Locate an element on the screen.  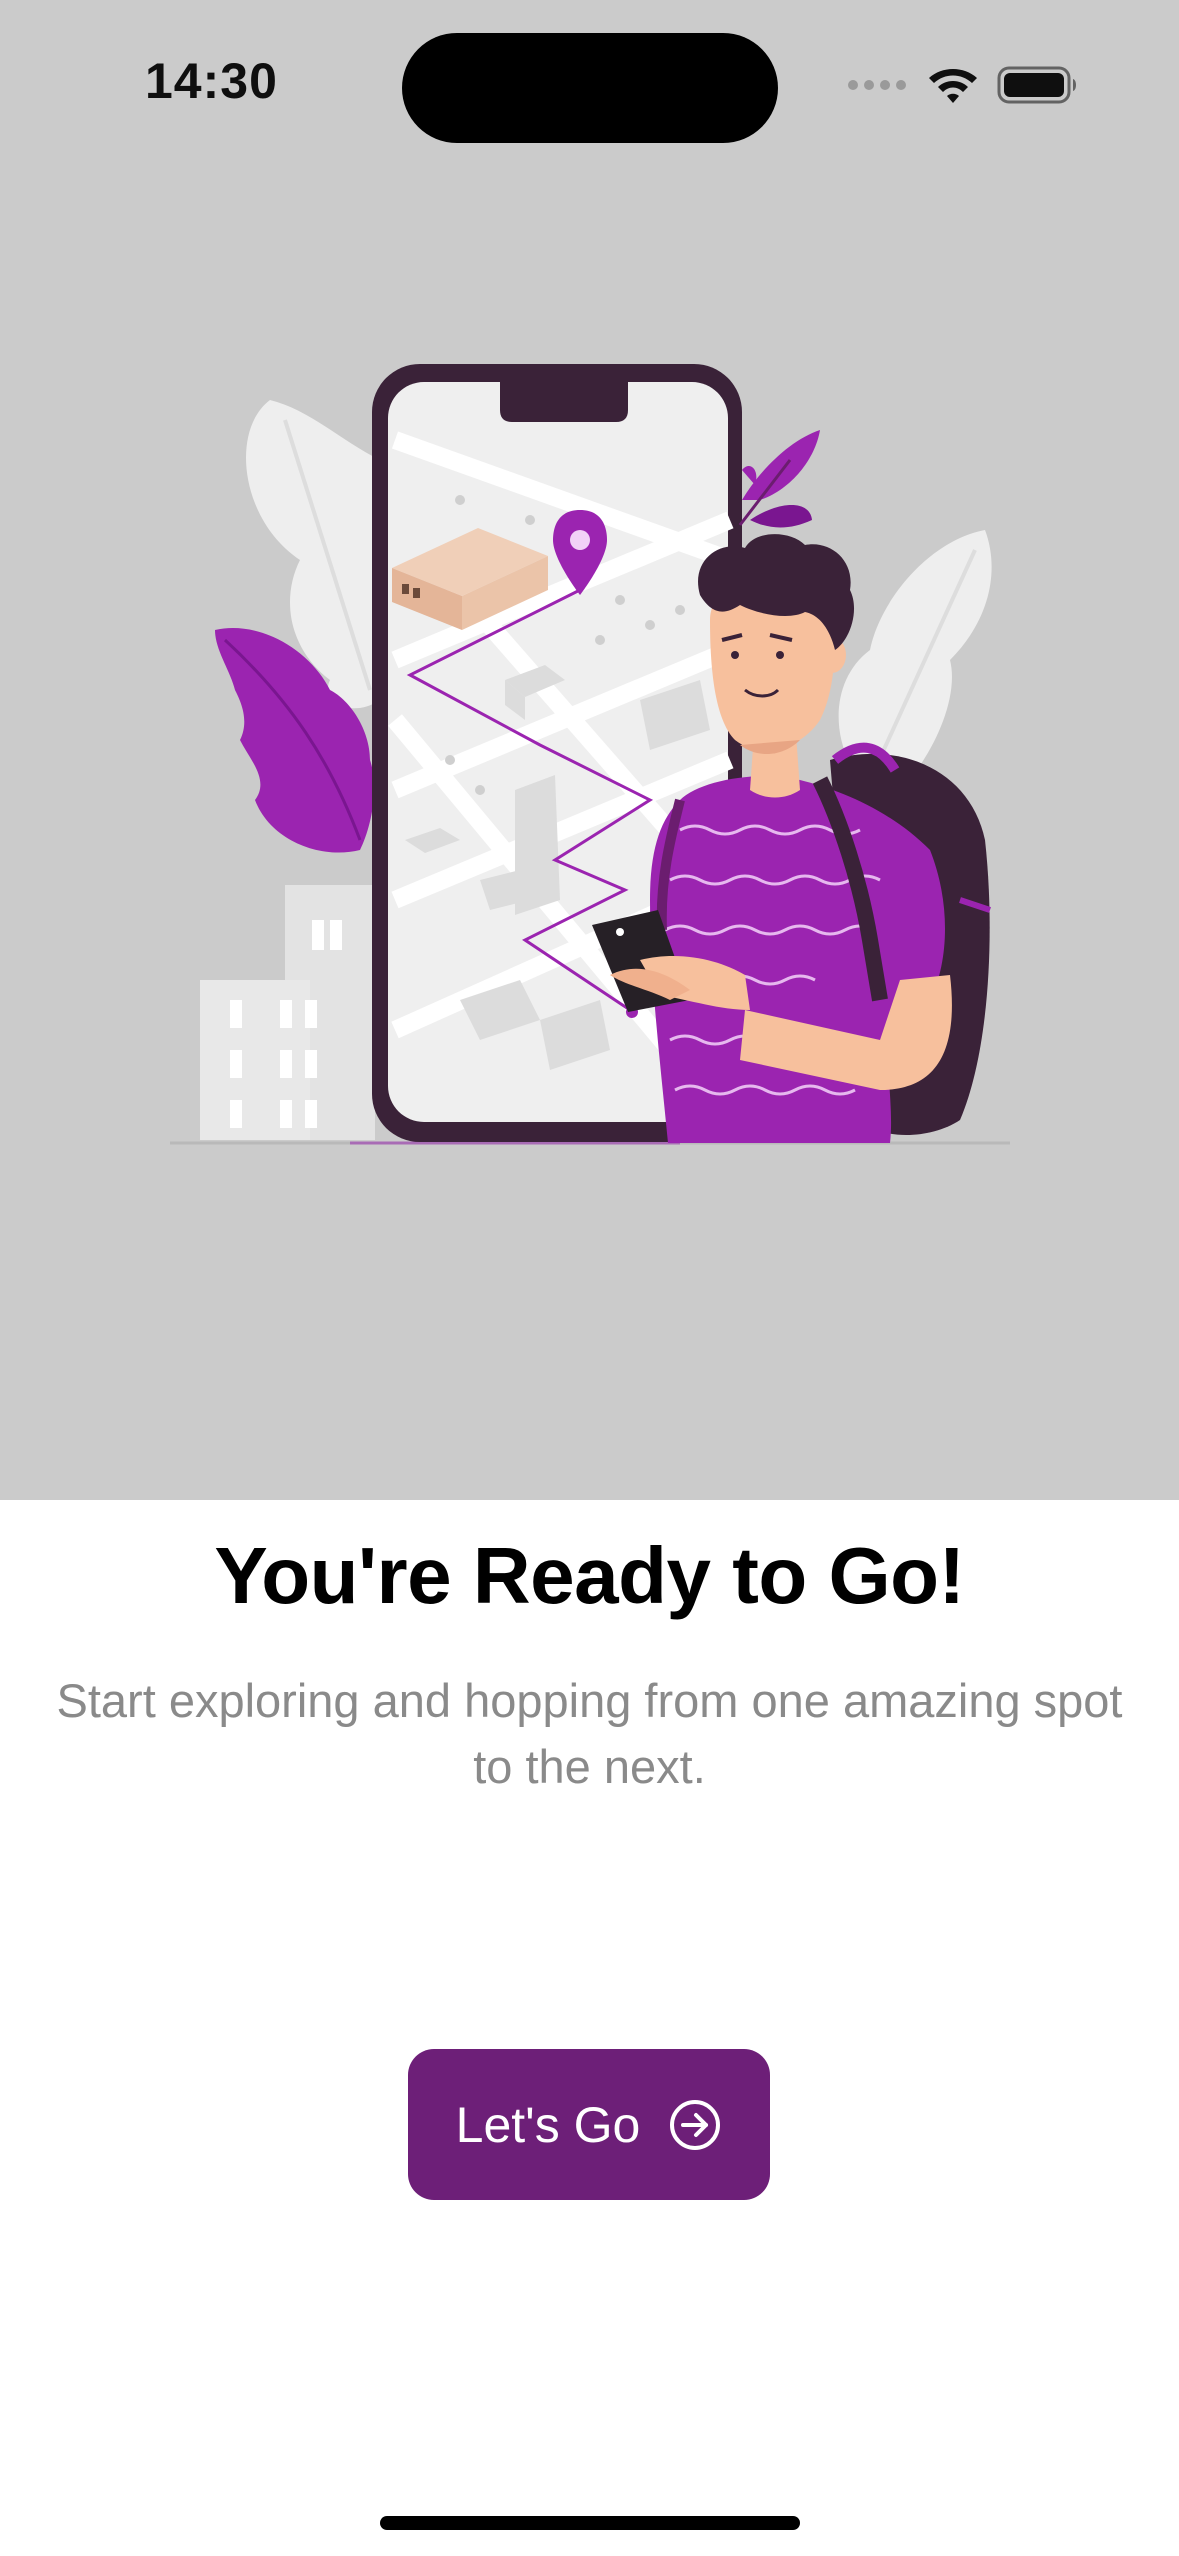
lets-go-button: Let's Go is located at coordinates (589, 2124).